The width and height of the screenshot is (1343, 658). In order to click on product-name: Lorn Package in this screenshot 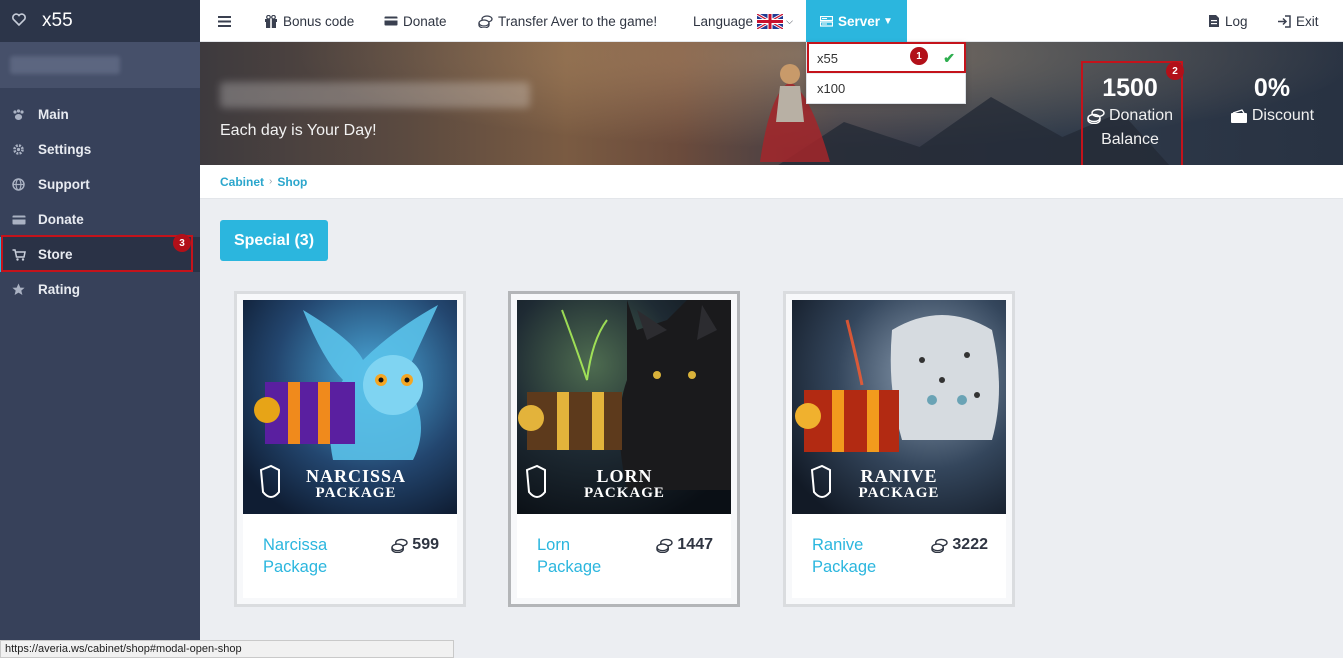, I will do `click(587, 556)`.